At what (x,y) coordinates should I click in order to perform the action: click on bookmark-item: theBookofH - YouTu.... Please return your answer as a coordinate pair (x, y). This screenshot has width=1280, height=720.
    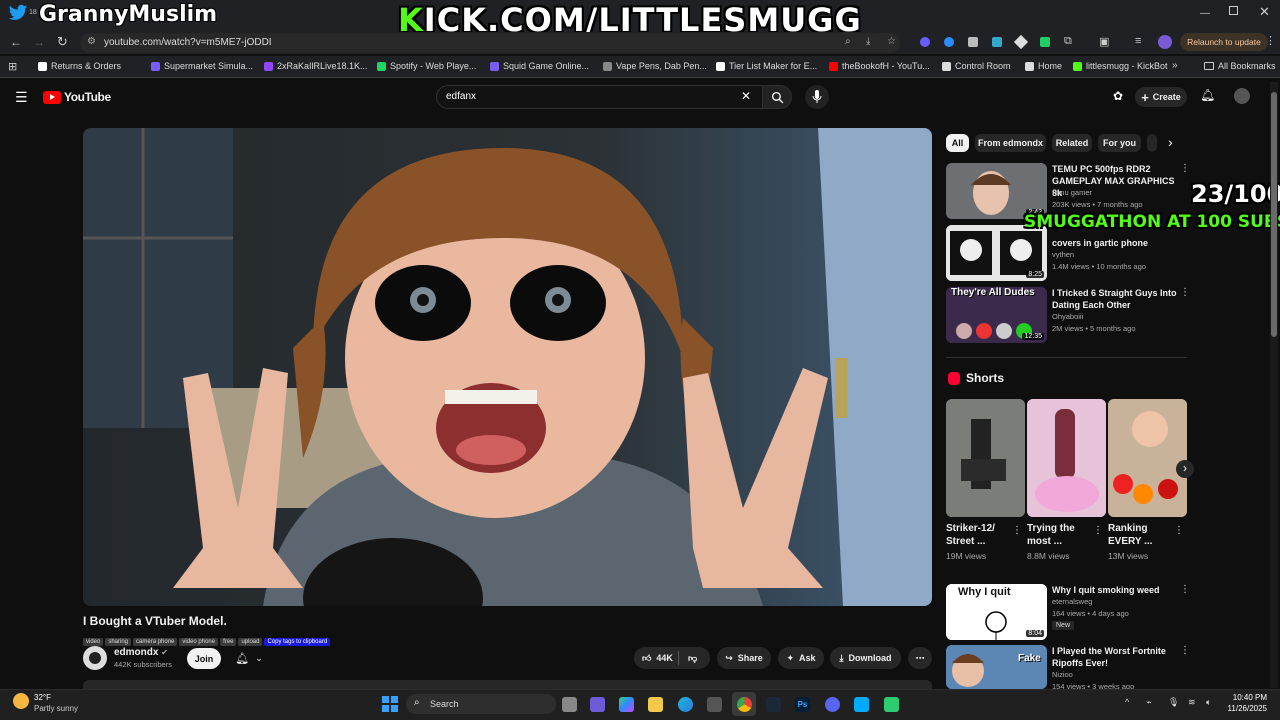
    Looking at the image, I should click on (879, 66).